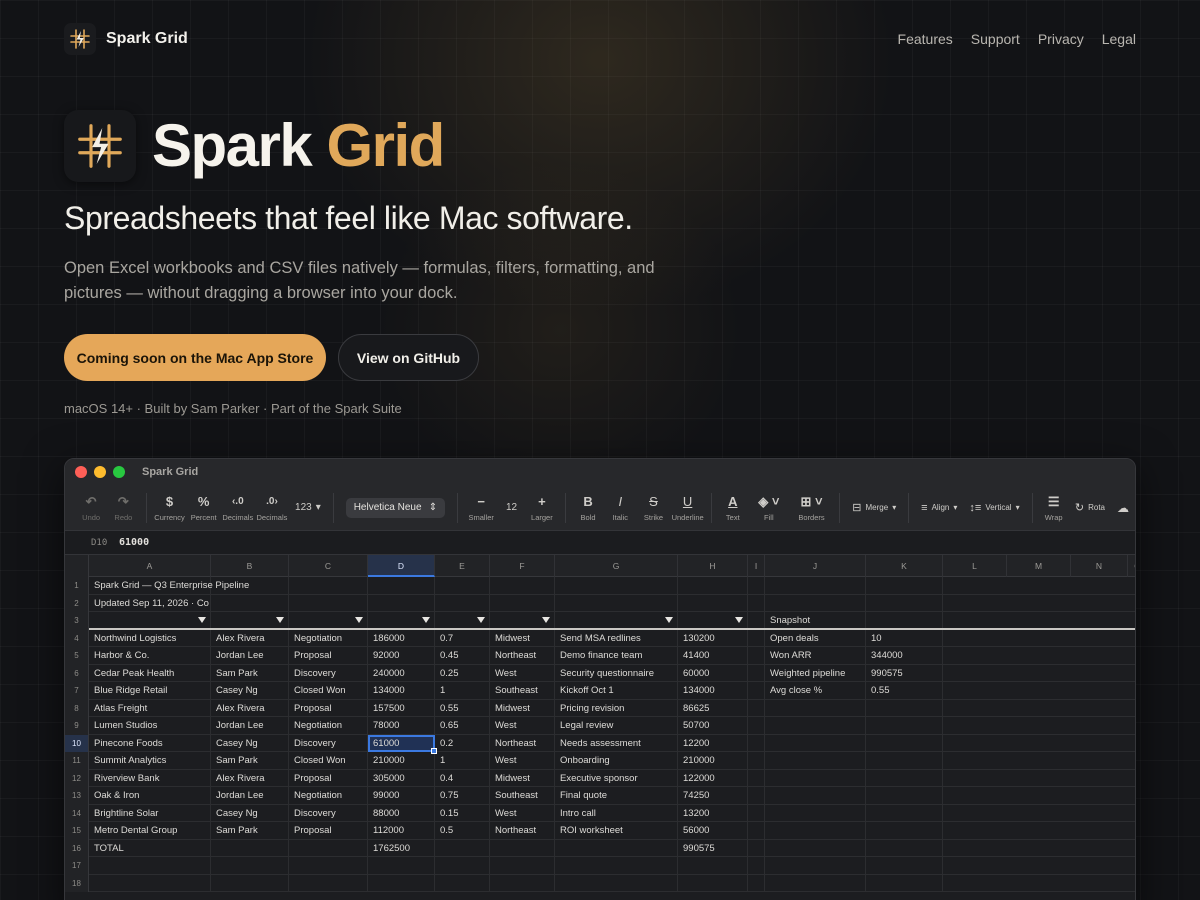 Image resolution: width=1200 pixels, height=900 pixels. I want to click on cell: 0.15, so click(462, 813).